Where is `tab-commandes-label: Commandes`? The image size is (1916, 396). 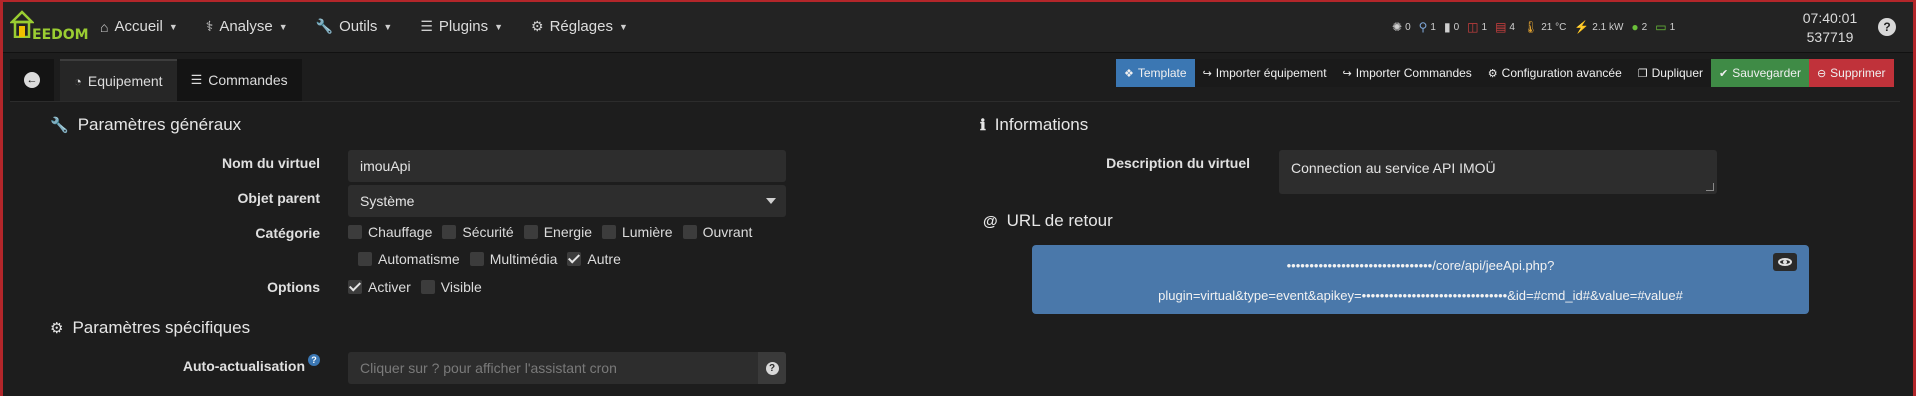 tab-commandes-label: Commandes is located at coordinates (248, 80).